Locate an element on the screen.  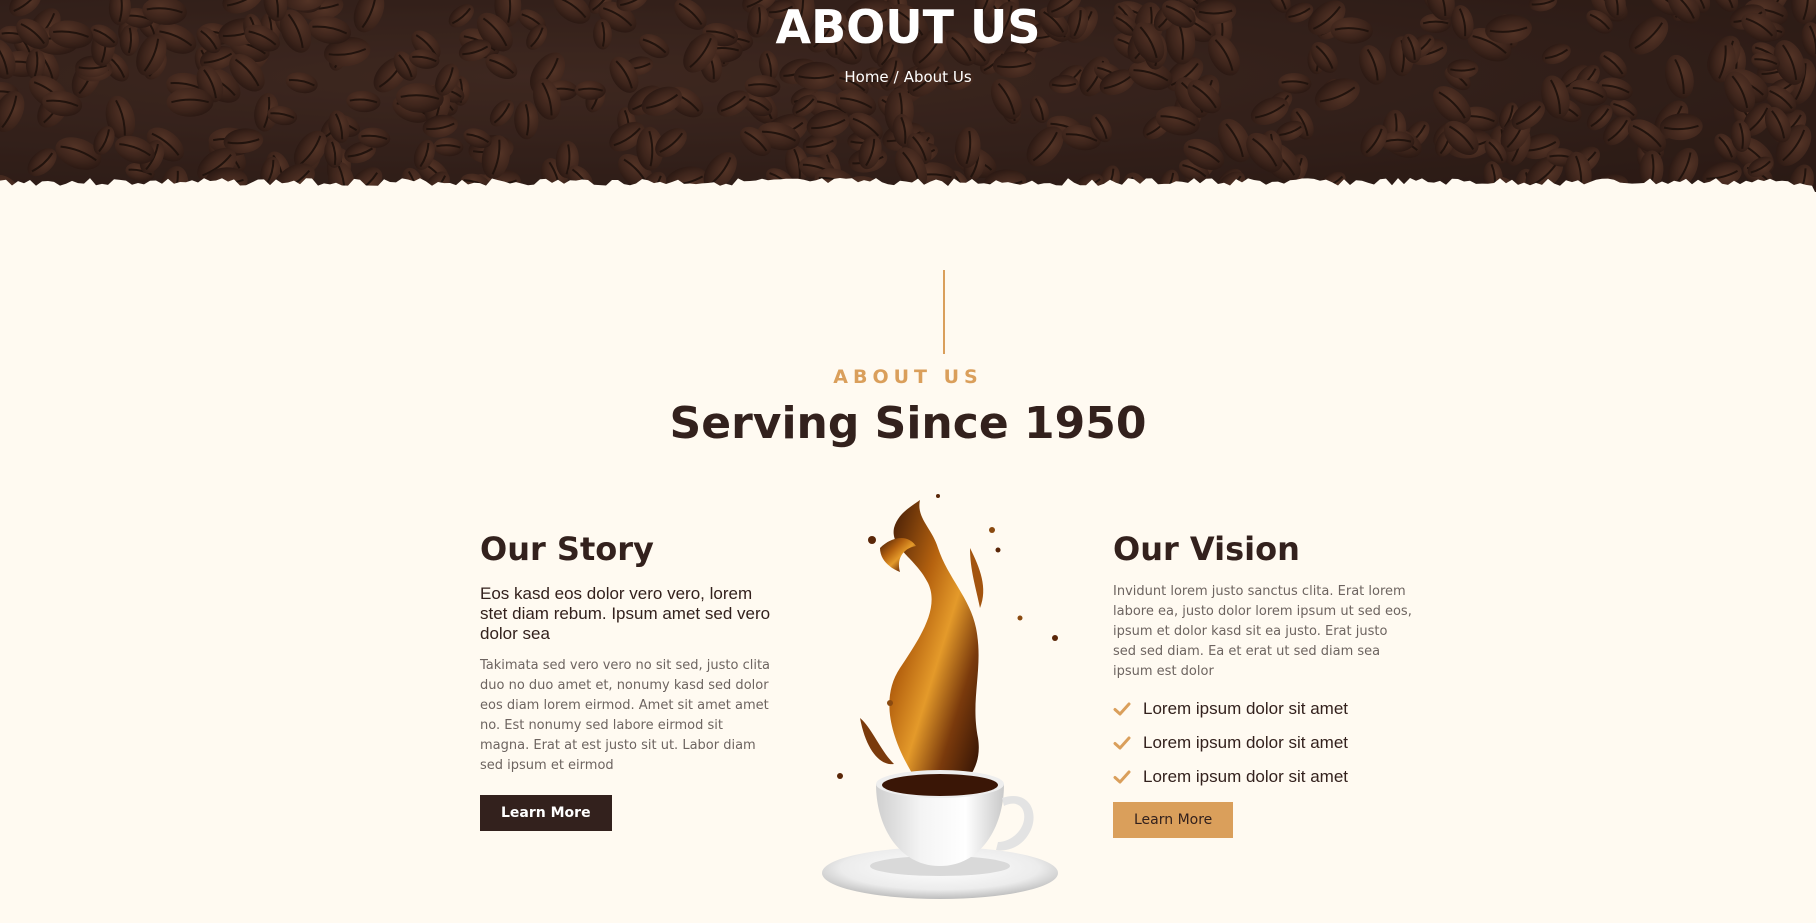
breadcrumb: Home / About Us is located at coordinates (908, 77).